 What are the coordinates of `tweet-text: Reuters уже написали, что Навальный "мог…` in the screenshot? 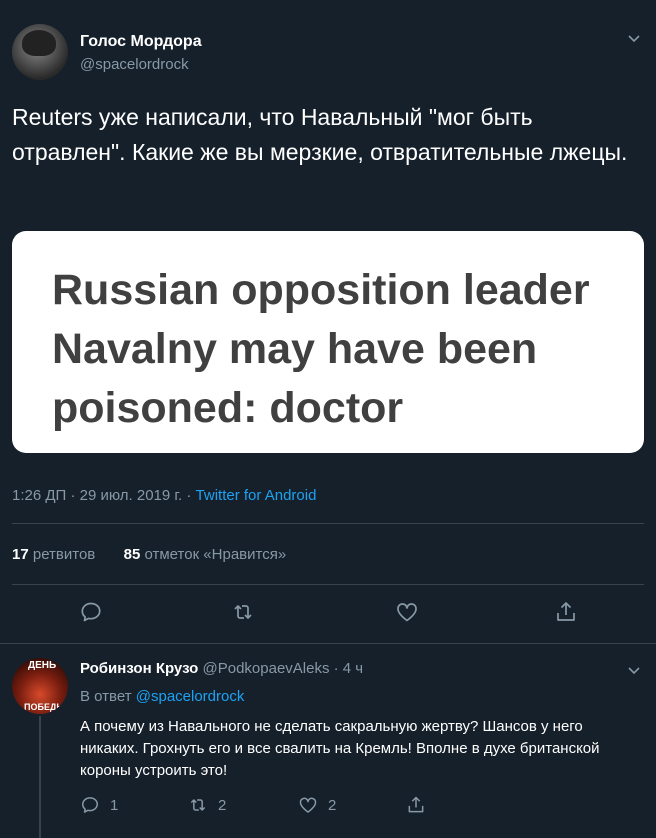 It's located at (320, 134).